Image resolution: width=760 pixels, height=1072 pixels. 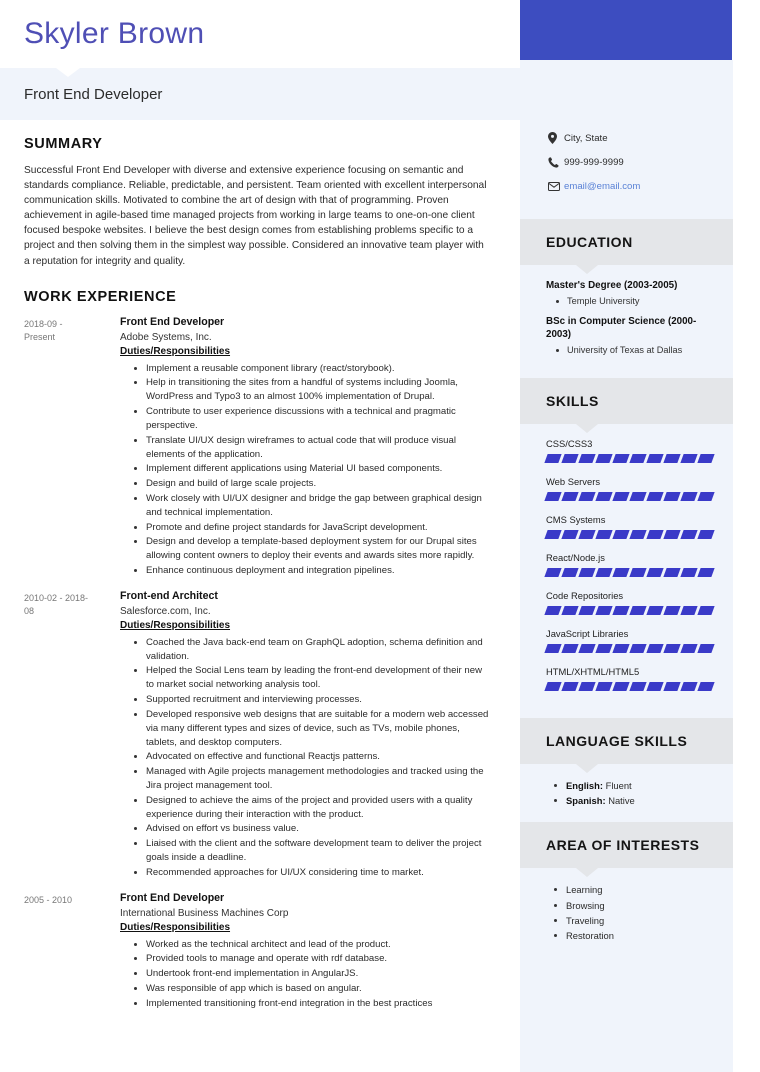 I want to click on phone-icon, so click(x=556, y=162).